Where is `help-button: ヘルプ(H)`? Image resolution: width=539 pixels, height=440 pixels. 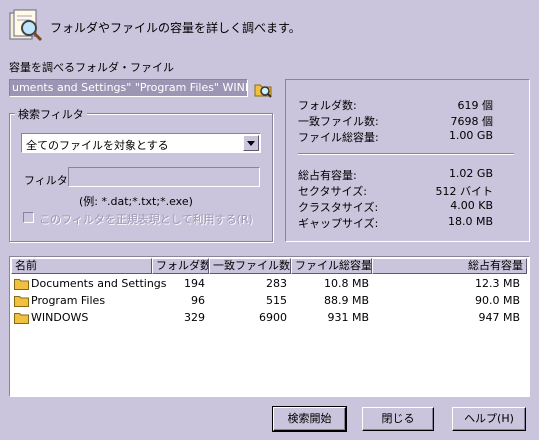 help-button: ヘルプ(H) is located at coordinates (489, 419).